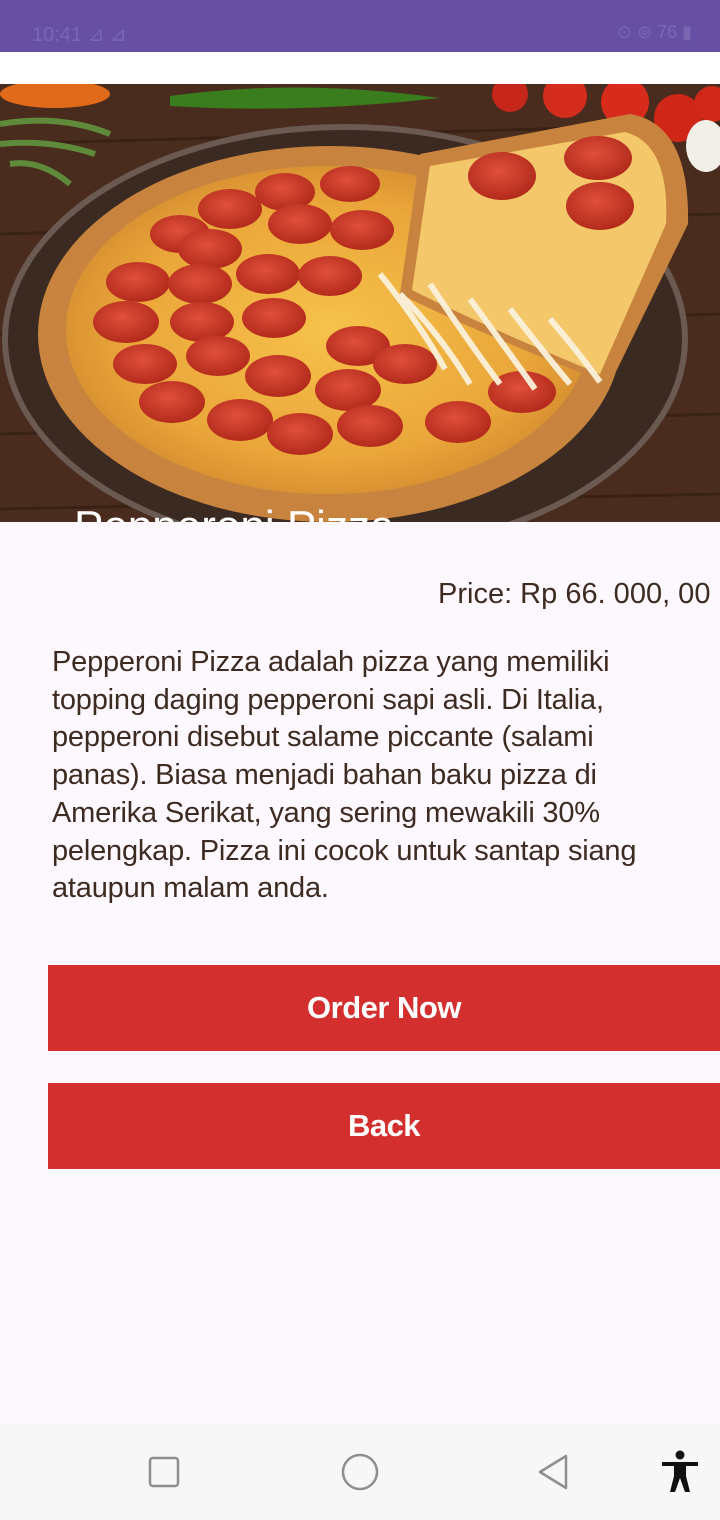 The width and height of the screenshot is (720, 1520). What do you see at coordinates (654, 32) in the screenshot?
I see `status-icons: ⊙ ⊚ 76 ▮` at bounding box center [654, 32].